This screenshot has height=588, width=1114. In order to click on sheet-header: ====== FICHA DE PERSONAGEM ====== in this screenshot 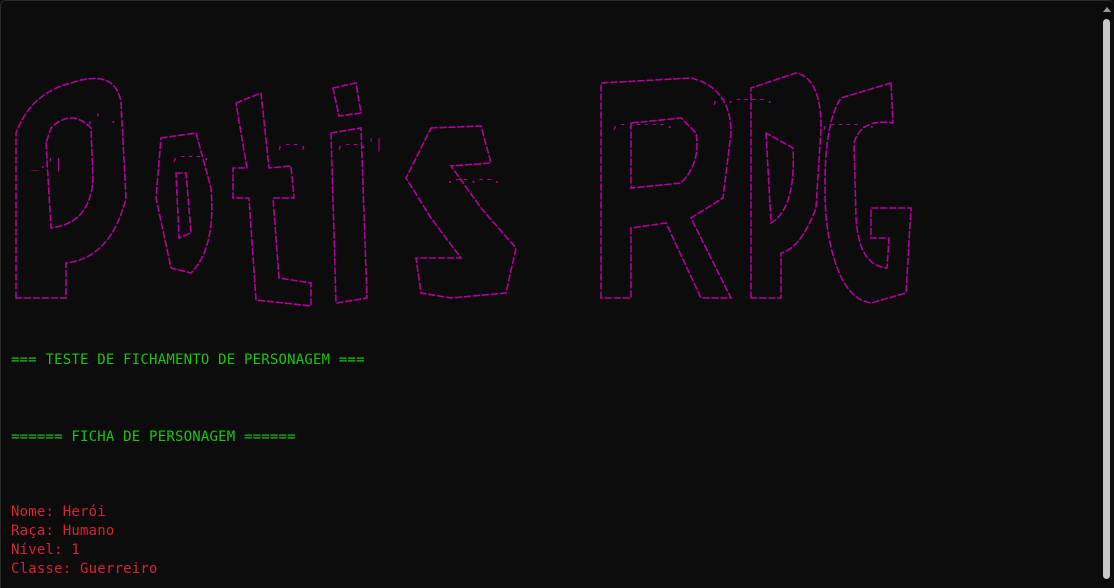, I will do `click(153, 437)`.